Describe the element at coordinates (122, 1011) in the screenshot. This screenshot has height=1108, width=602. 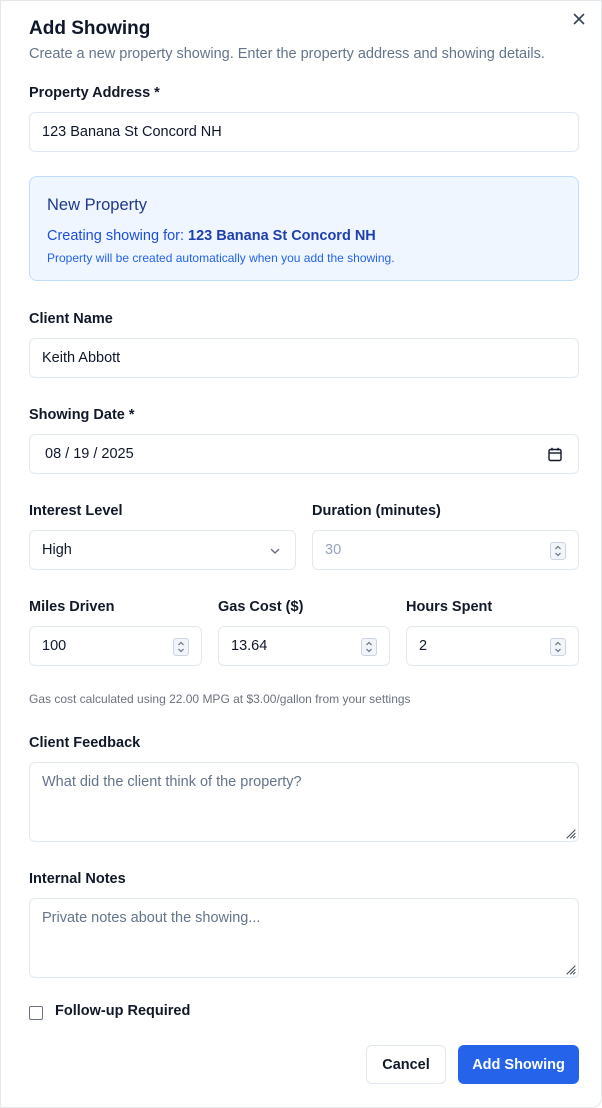
I see `follow-up-label: Follow-up Required` at that location.